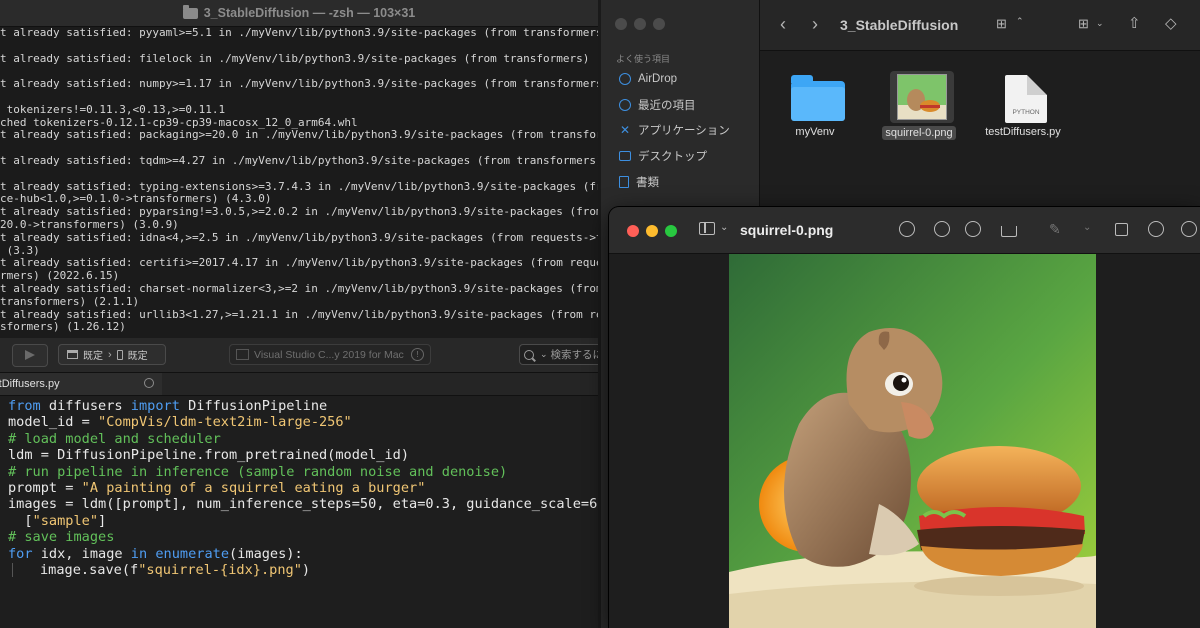 This screenshot has width=1200, height=628. What do you see at coordinates (899, 25) in the screenshot?
I see `window-title: 3_StableDiffusion` at bounding box center [899, 25].